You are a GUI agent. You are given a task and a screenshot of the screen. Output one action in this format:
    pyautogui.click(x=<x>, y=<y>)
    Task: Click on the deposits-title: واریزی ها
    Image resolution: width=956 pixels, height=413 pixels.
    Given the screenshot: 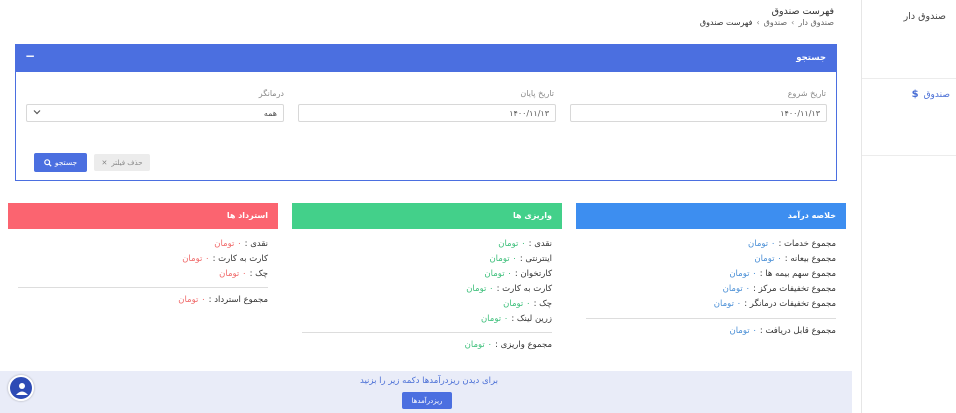 What is the action you would take?
    pyautogui.click(x=532, y=215)
    